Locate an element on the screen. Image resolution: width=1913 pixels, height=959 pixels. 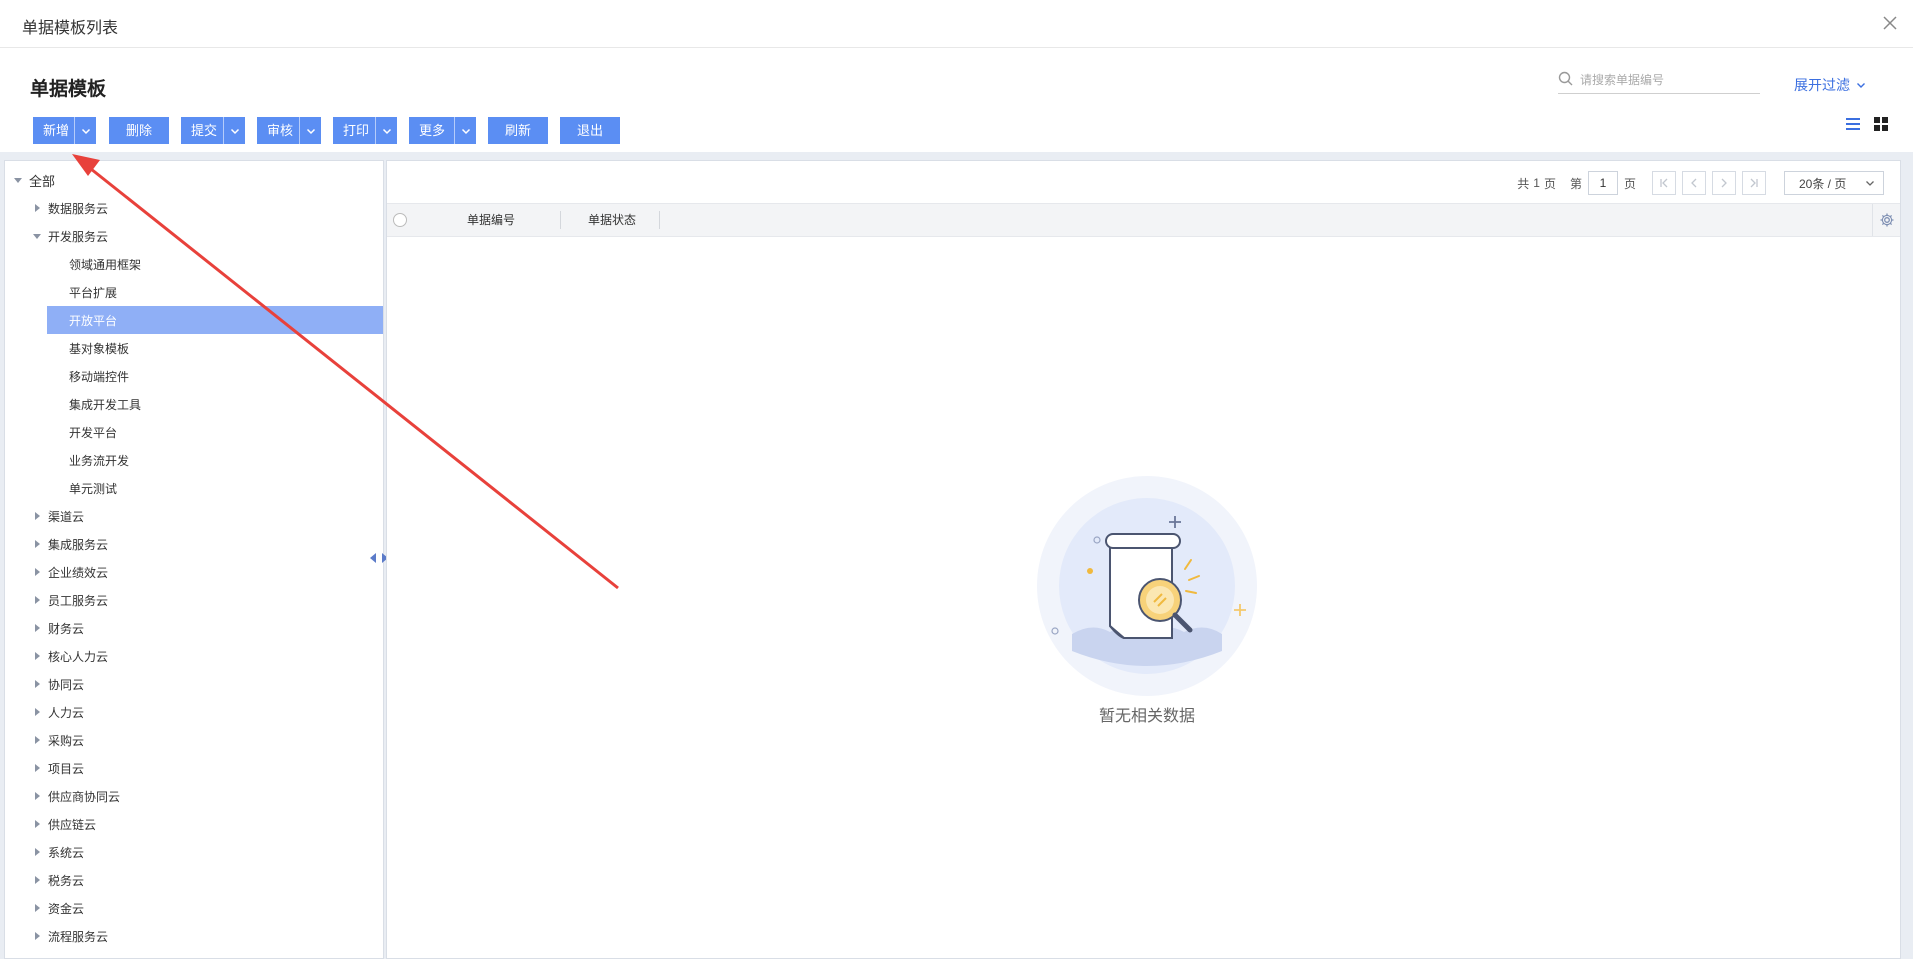
pager-page-suffix: 页 is located at coordinates (1629, 183).